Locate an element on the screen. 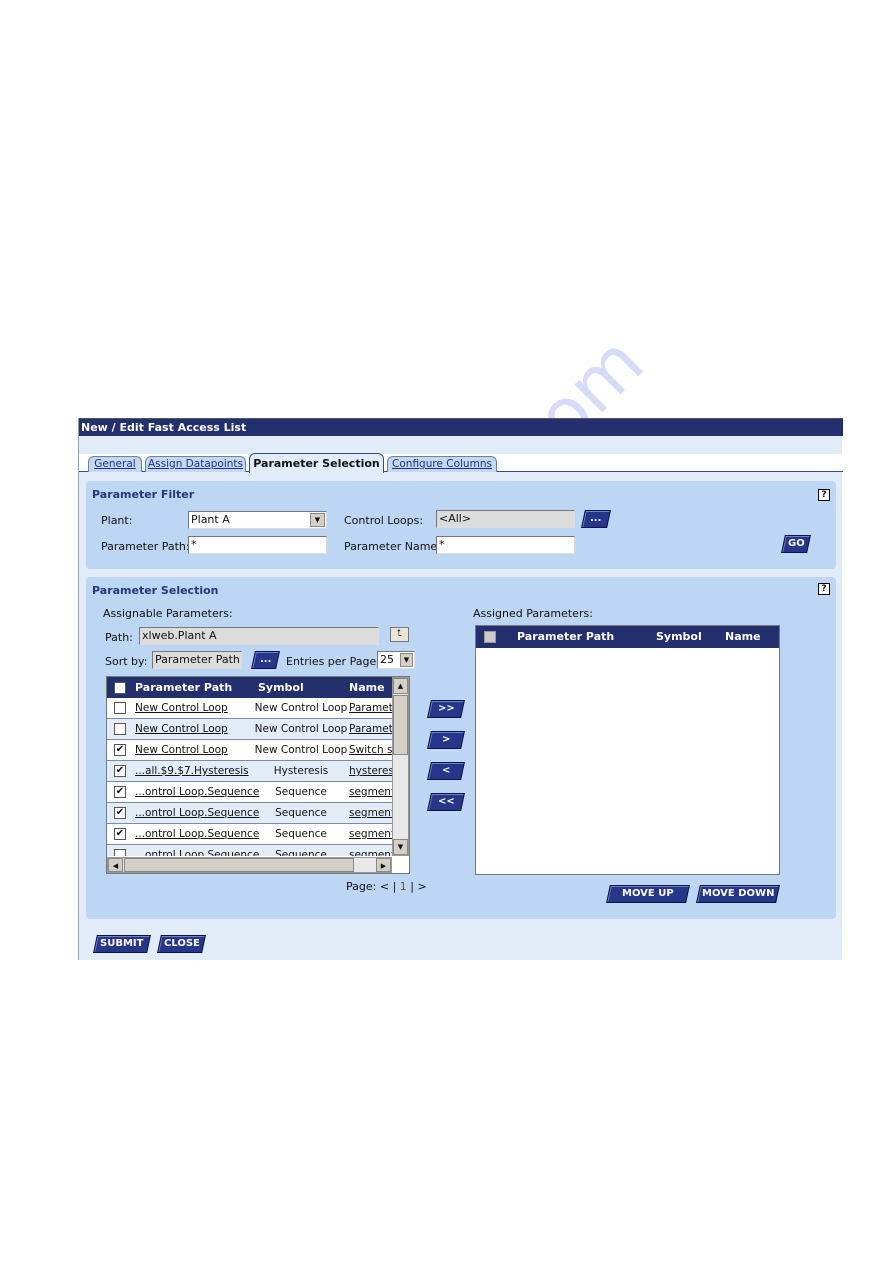 Image resolution: width=893 pixels, height=1263 pixels. table-row: ...ontrol Loop.Sequence Sequence segment is located at coordinates (249, 850).